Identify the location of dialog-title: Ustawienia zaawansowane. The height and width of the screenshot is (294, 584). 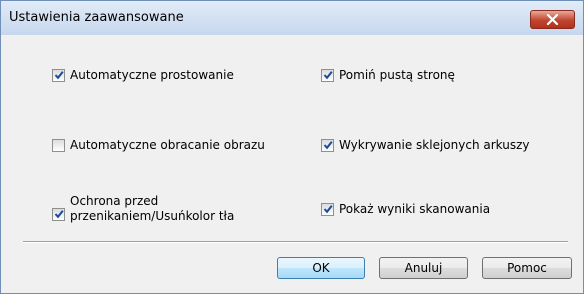
(96, 17).